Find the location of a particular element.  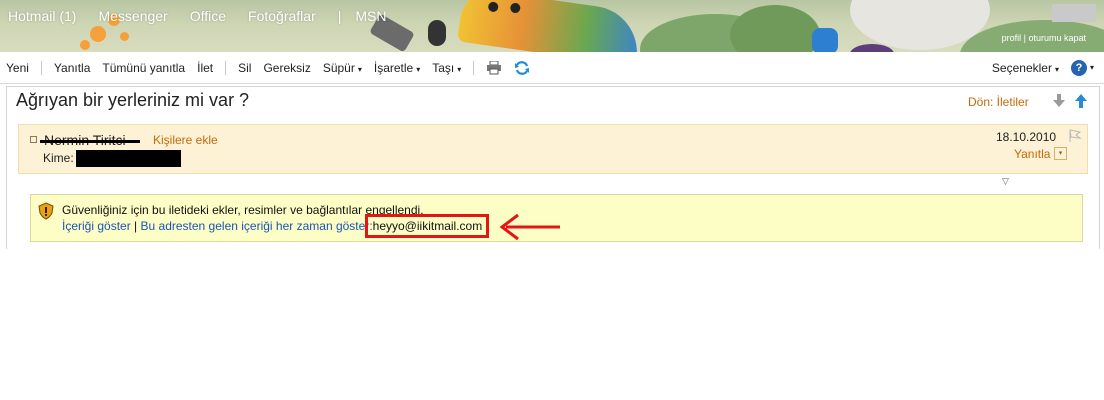

nav-photos: Fotoğraflar is located at coordinates (282, 16).